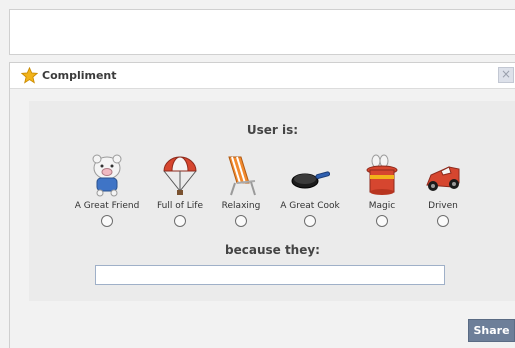 This screenshot has width=515, height=348. I want to click on option-full-of-life: Full of Life, so click(180, 193).